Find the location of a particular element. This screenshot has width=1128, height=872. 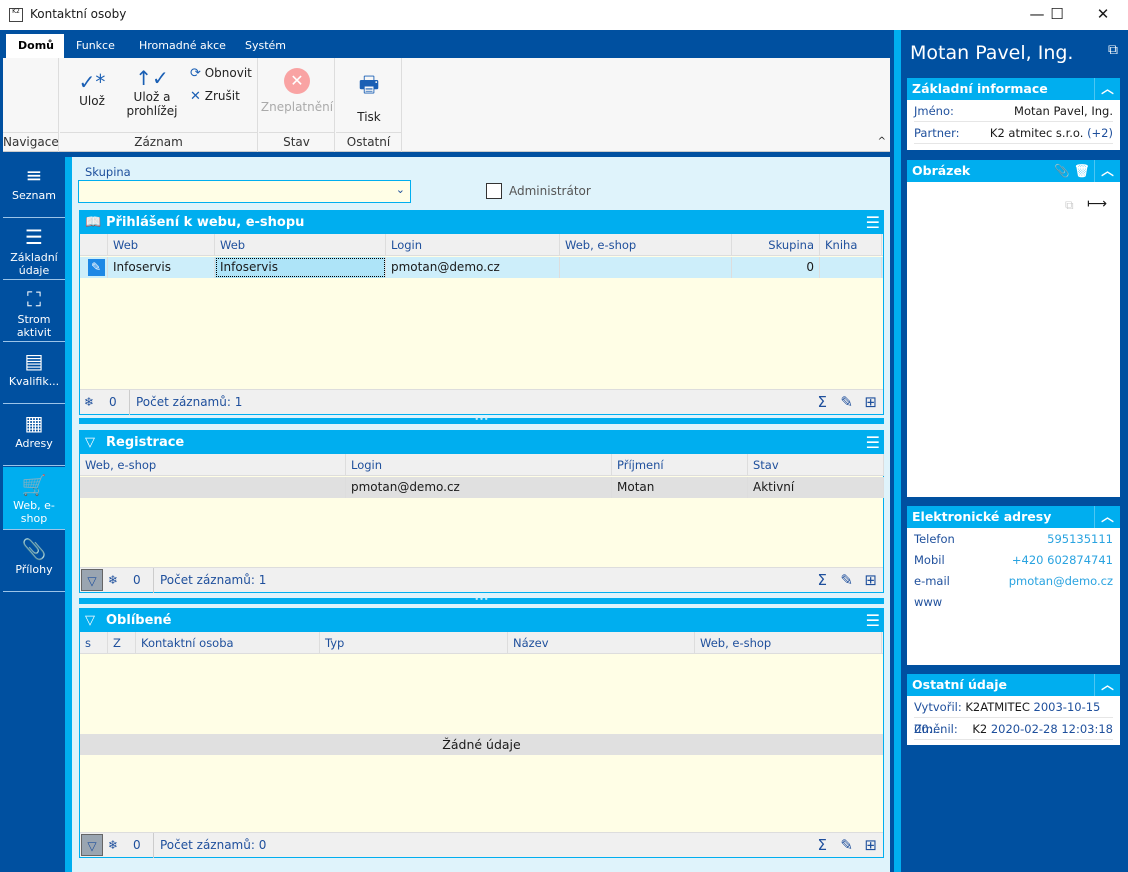

column-header: Stav is located at coordinates (816, 465).